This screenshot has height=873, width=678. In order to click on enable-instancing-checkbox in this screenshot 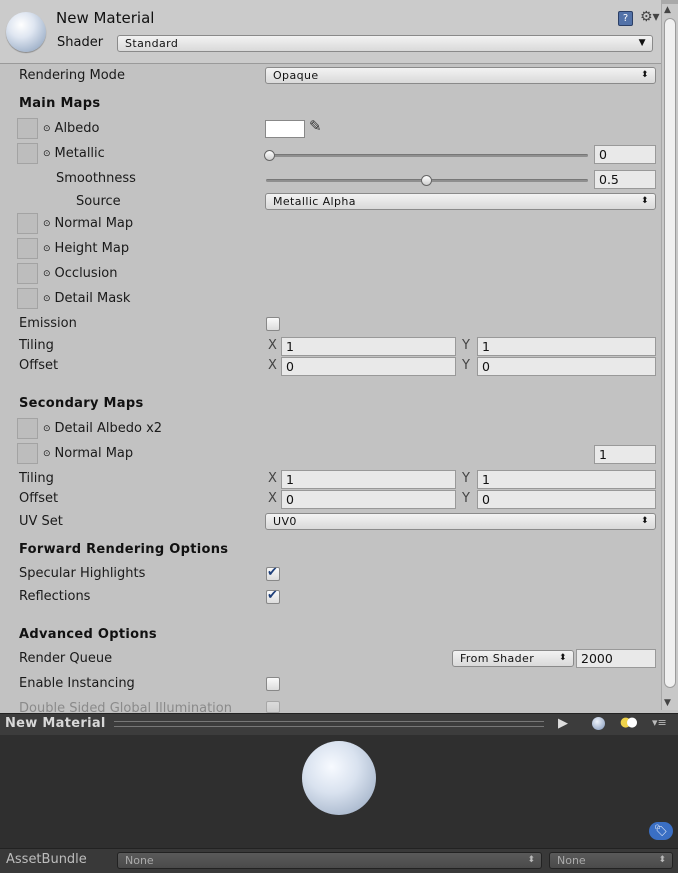, I will do `click(273, 684)`.